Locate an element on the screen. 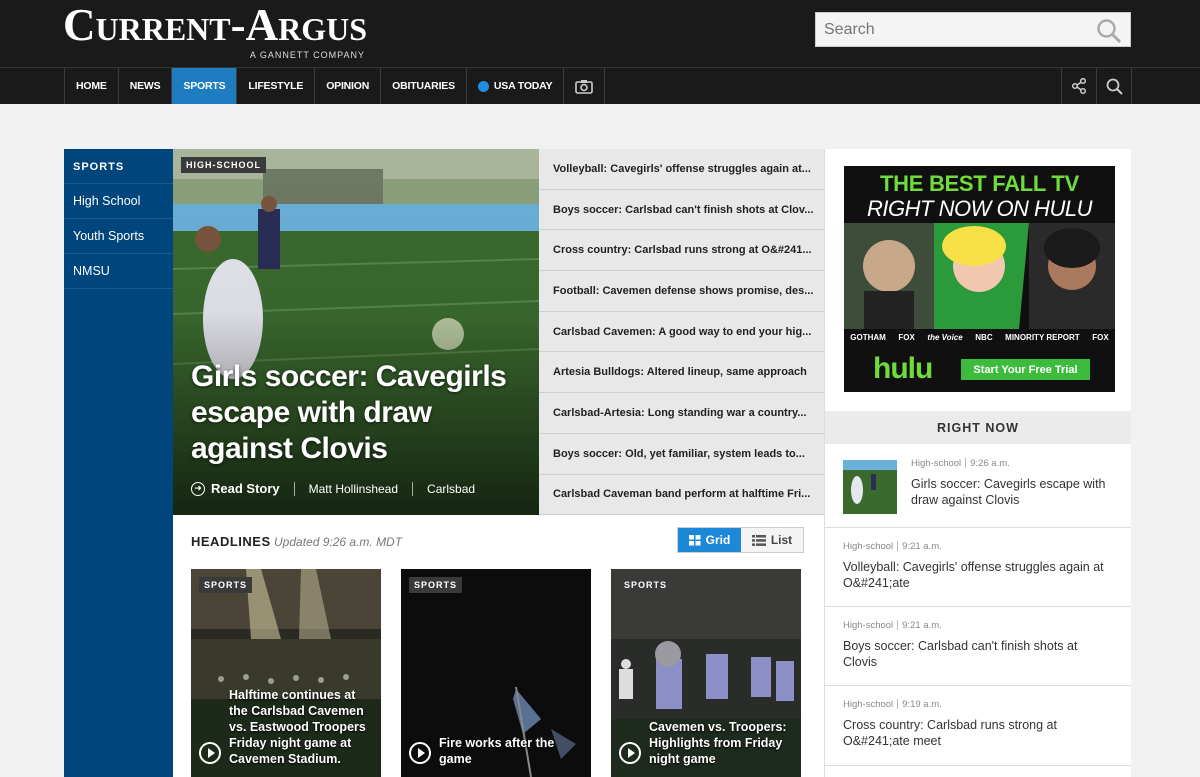  grid-label: Grid is located at coordinates (718, 540).